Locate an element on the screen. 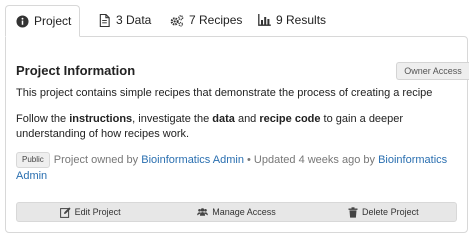 The width and height of the screenshot is (474, 240). tab-project: Project is located at coordinates (42, 21).